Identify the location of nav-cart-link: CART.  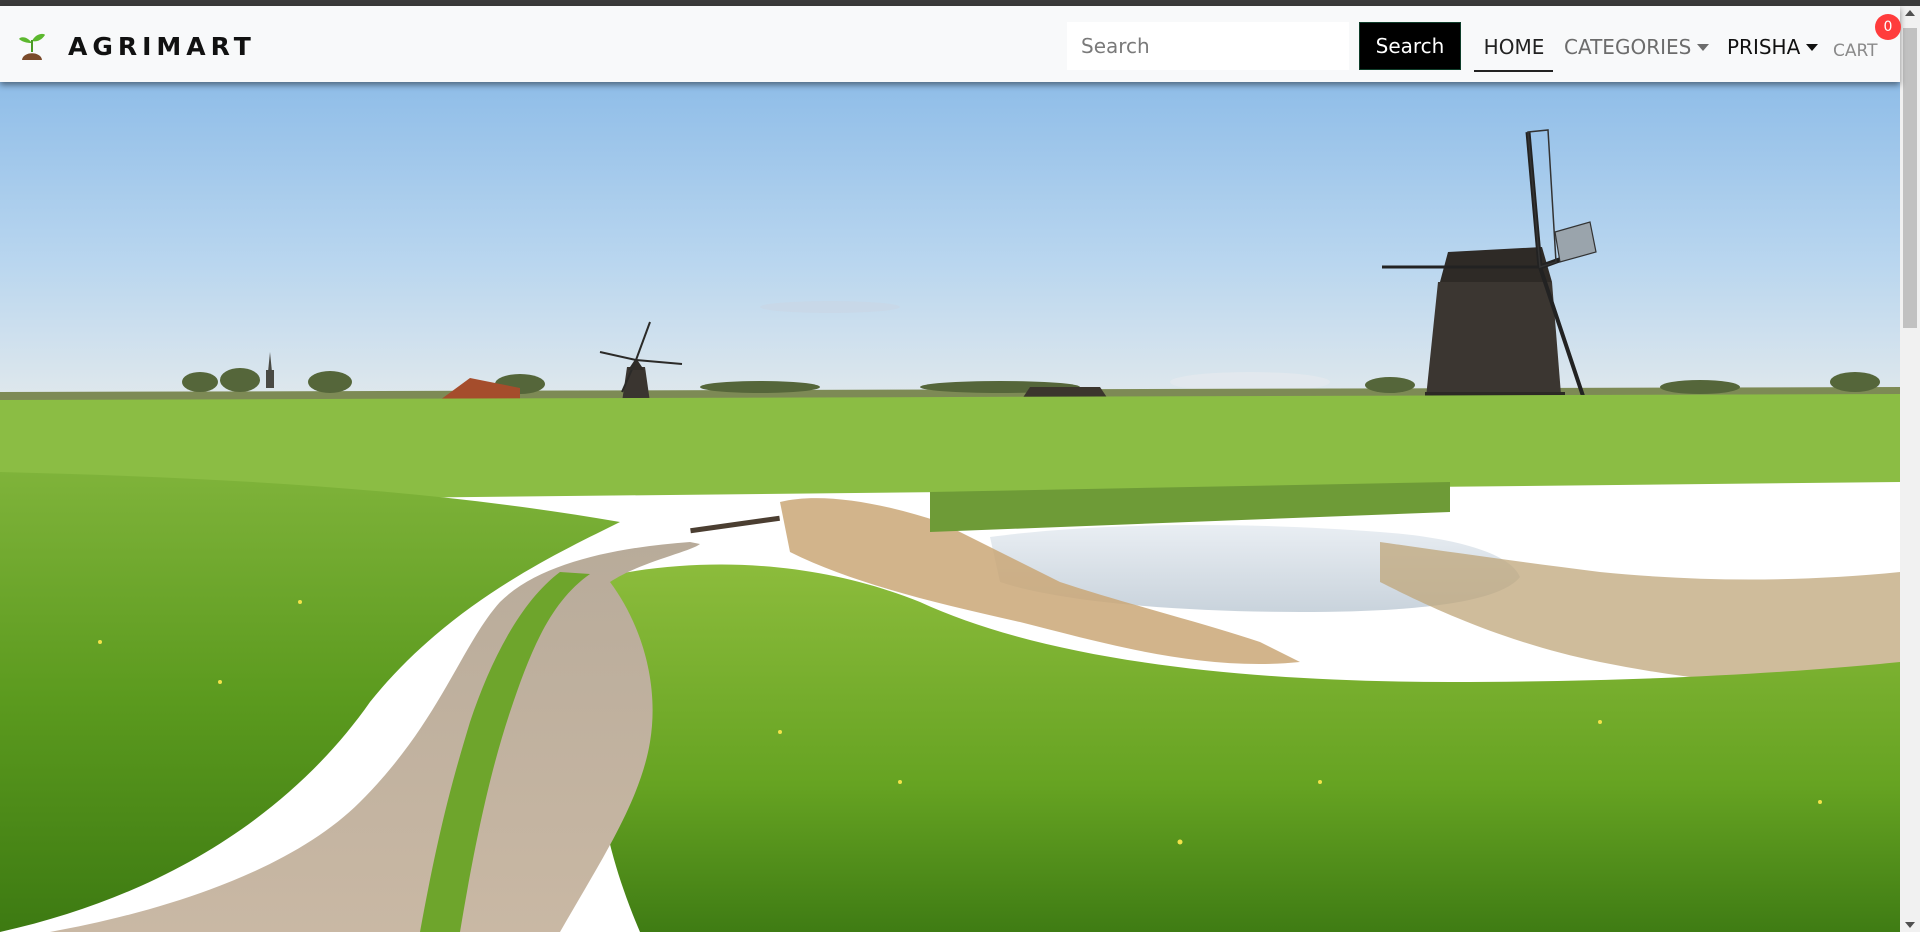
(1855, 51).